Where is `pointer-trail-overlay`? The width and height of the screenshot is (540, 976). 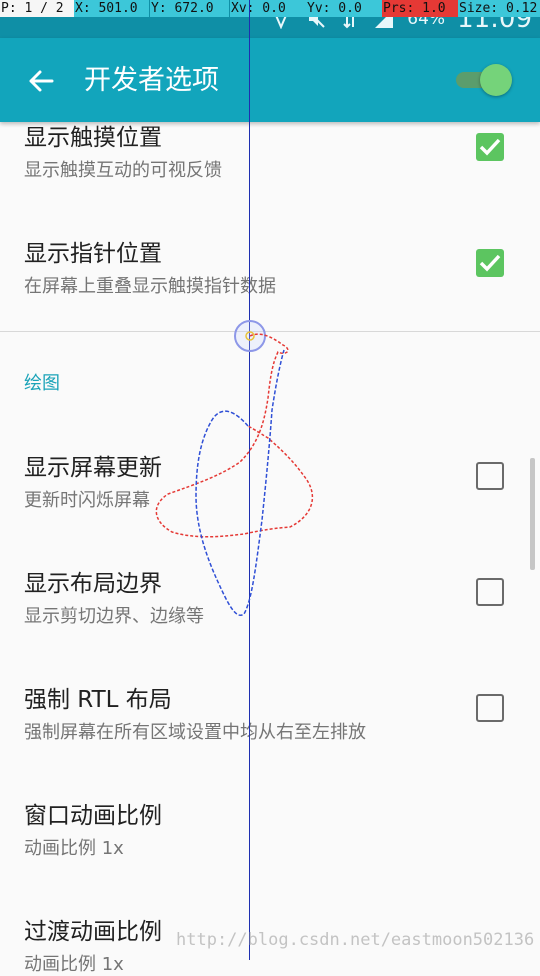
pointer-trail-overlay is located at coordinates (234, 468).